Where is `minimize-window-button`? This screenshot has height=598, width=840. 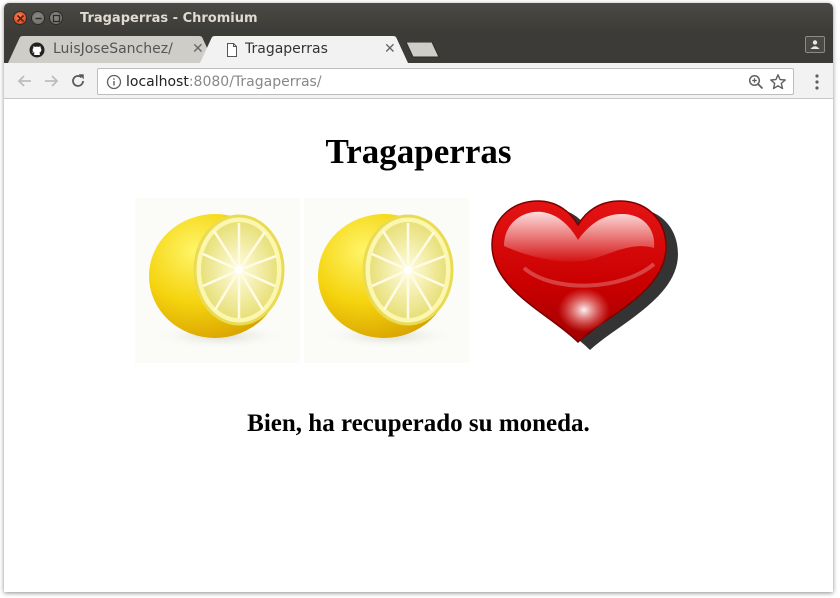
minimize-window-button is located at coordinates (38, 18).